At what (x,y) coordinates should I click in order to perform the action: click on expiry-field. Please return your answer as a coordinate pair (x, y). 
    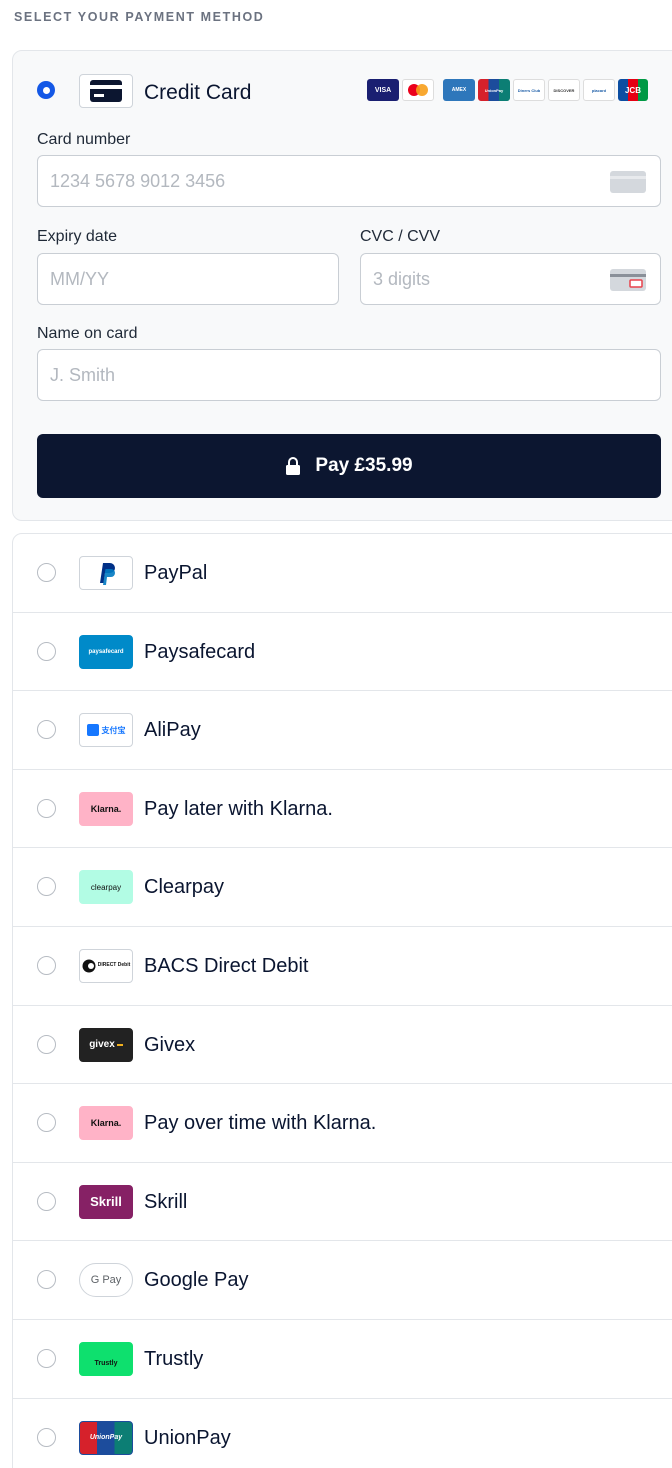
    Looking at the image, I should click on (188, 279).